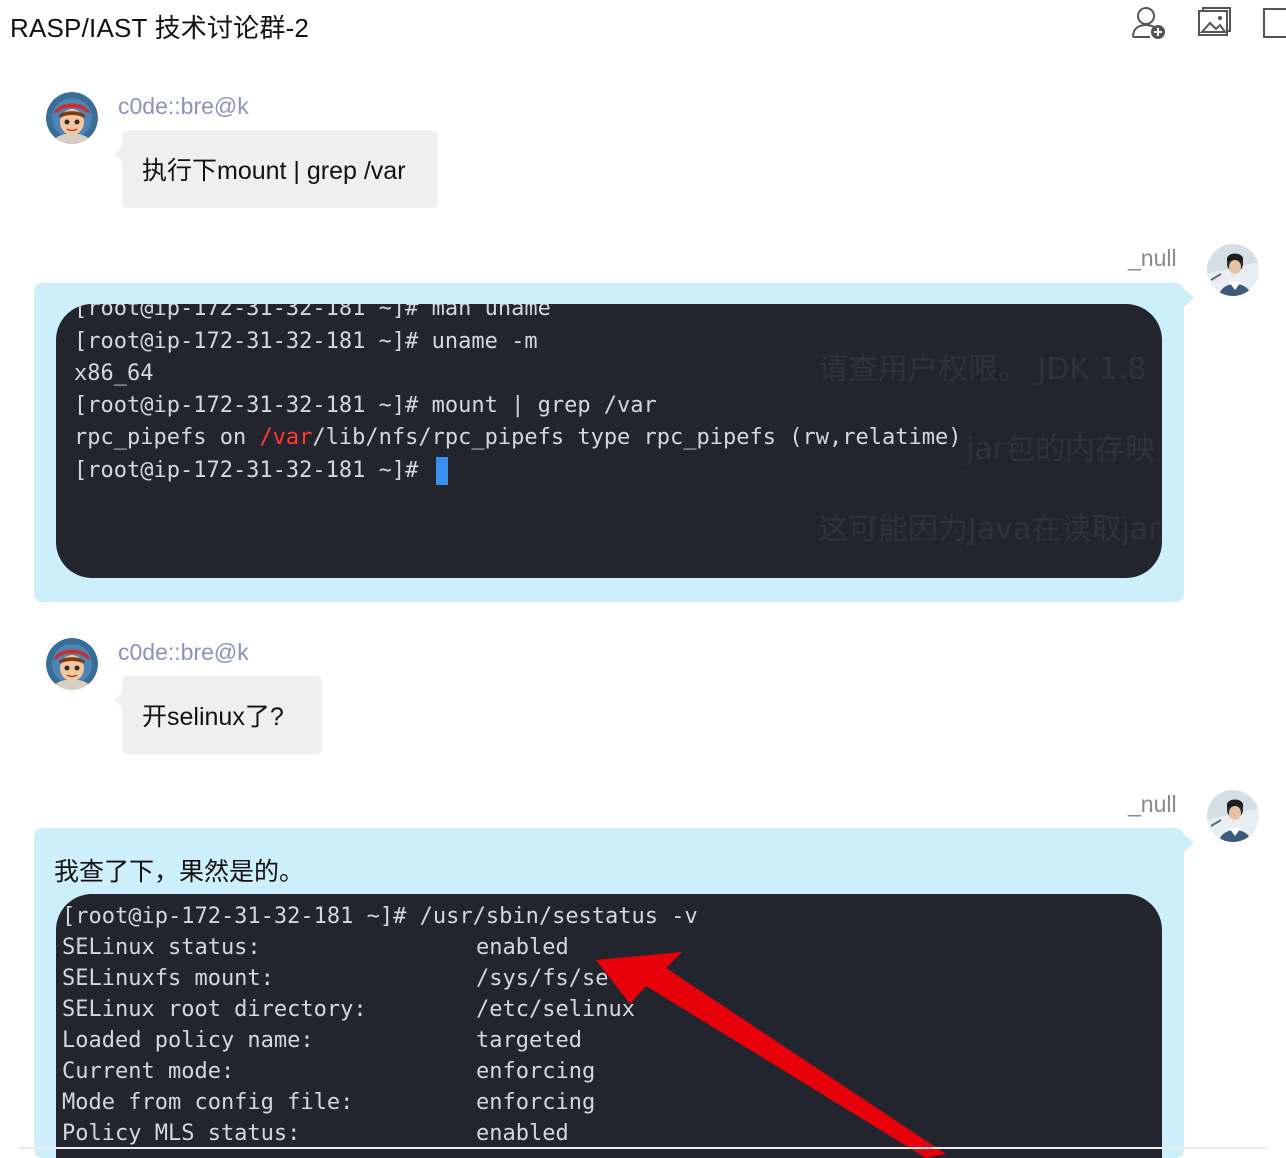 This screenshot has height=1158, width=1286. What do you see at coordinates (167, 437) in the screenshot?
I see `terminal-text: rpc_pipefs on` at bounding box center [167, 437].